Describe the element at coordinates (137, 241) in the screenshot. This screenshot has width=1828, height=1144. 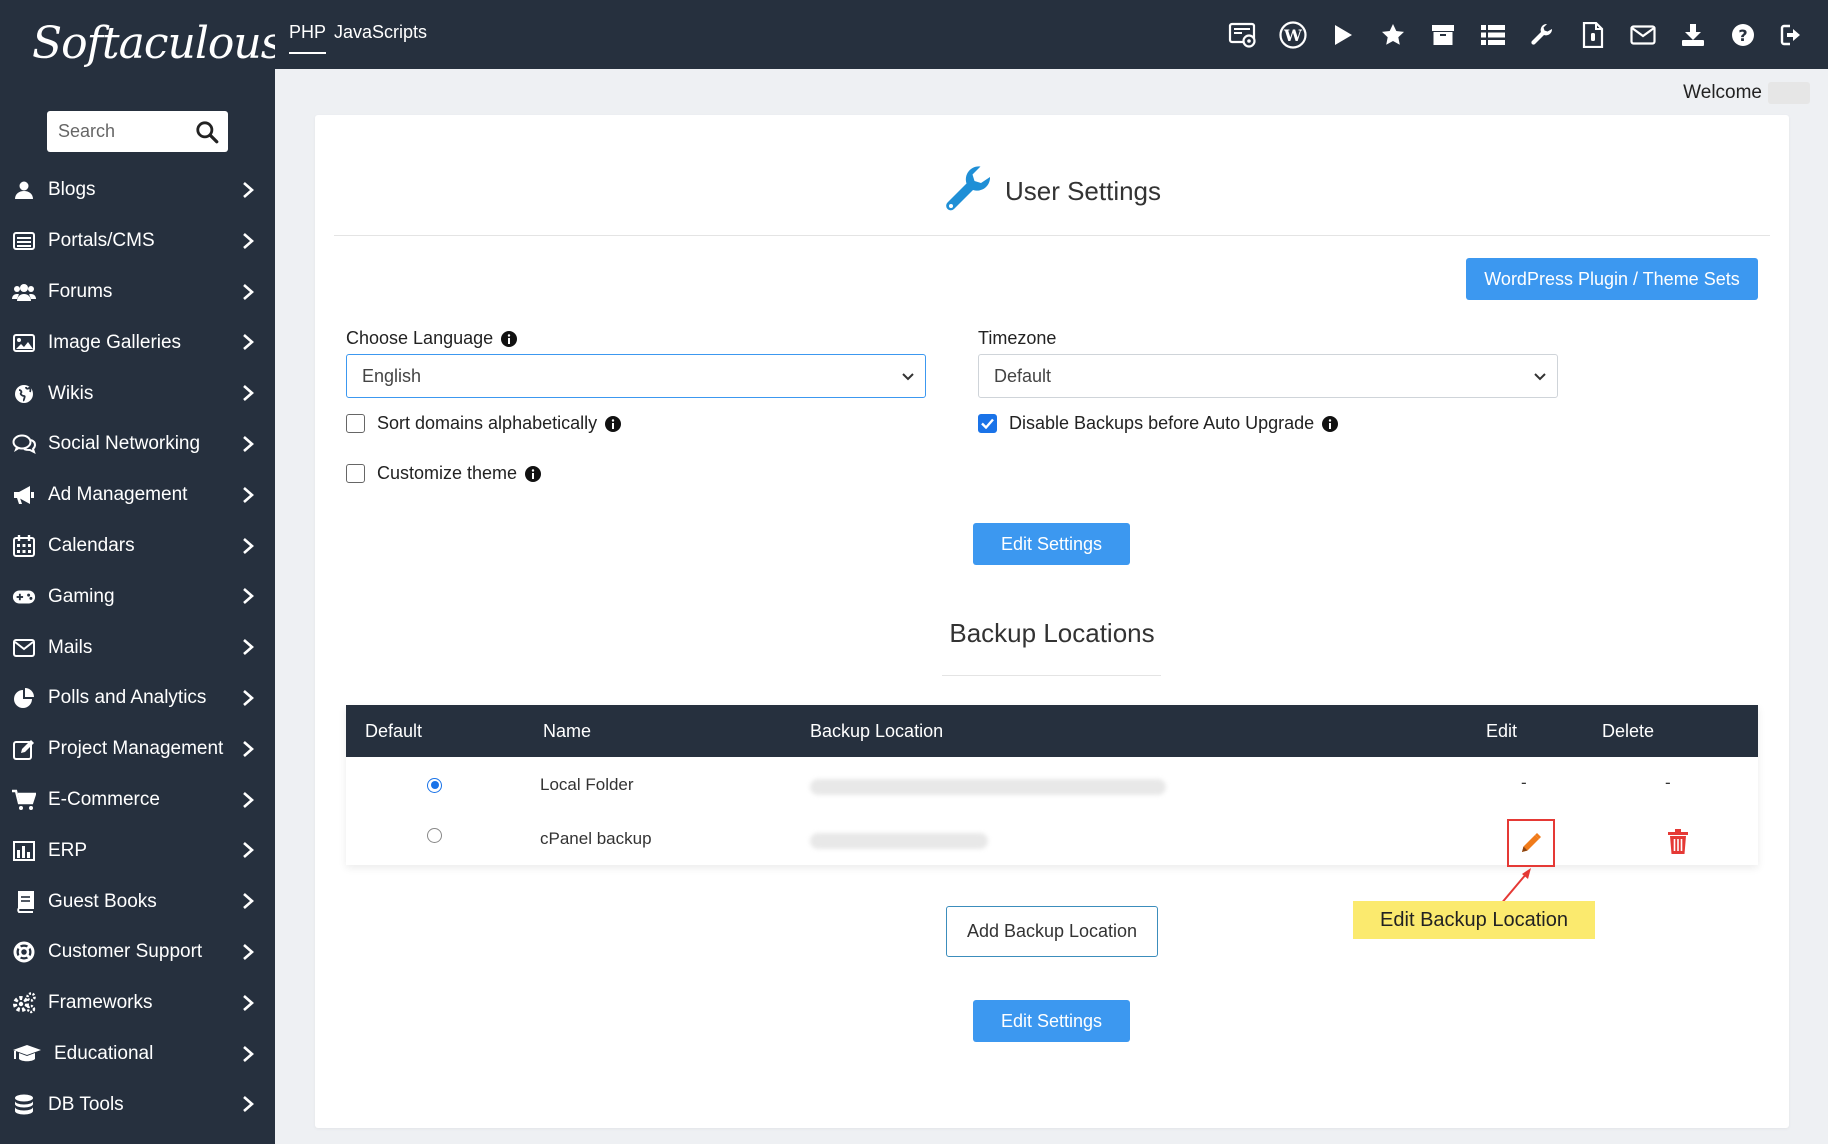
I see `sidebar-item-portals-cms: Portals/CMS` at that location.